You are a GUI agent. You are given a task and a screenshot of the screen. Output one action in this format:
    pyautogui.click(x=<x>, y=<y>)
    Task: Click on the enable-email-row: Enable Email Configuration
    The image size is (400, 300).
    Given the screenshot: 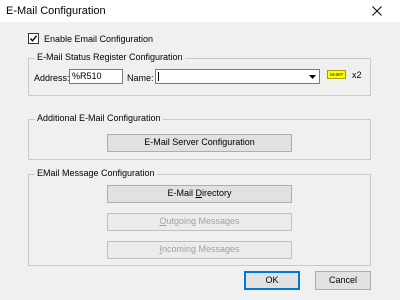 What is the action you would take?
    pyautogui.click(x=90, y=38)
    